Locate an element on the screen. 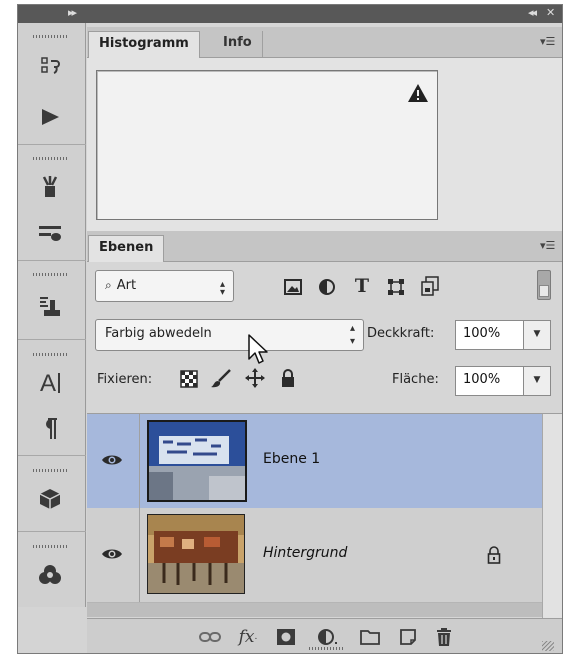  lock-transparent-pixels-icon is located at coordinates (189, 379).